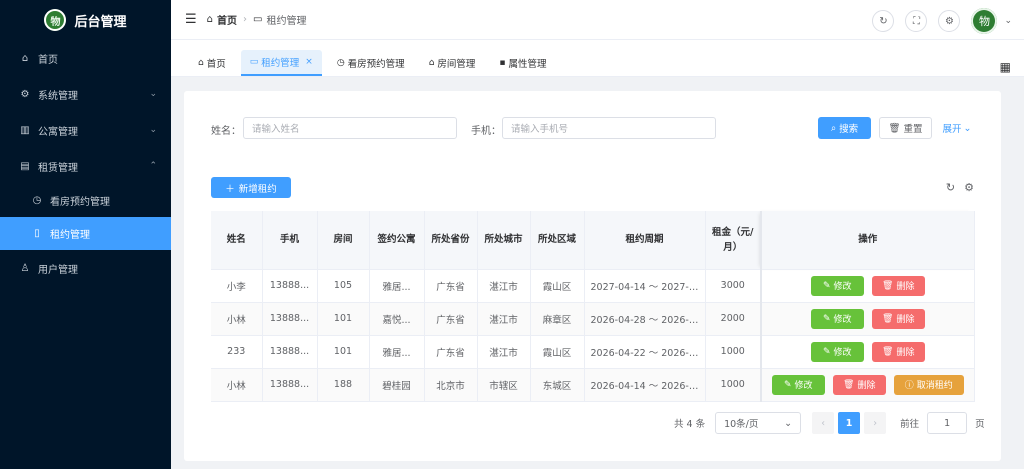 The image size is (1024, 469). I want to click on header-actions: ↻ ⛶ ⚙ 物 ⌄, so click(942, 21).